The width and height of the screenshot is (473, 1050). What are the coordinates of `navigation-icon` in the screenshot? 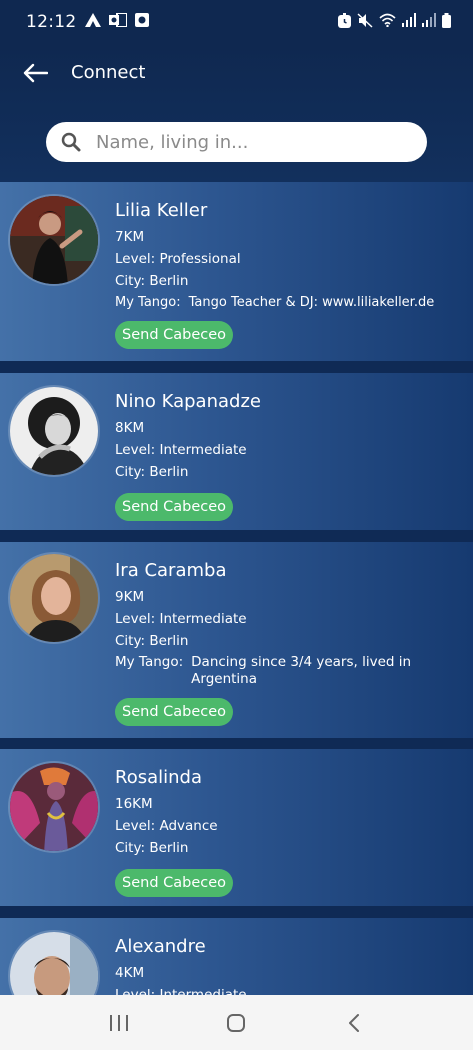 It's located at (92, 22).